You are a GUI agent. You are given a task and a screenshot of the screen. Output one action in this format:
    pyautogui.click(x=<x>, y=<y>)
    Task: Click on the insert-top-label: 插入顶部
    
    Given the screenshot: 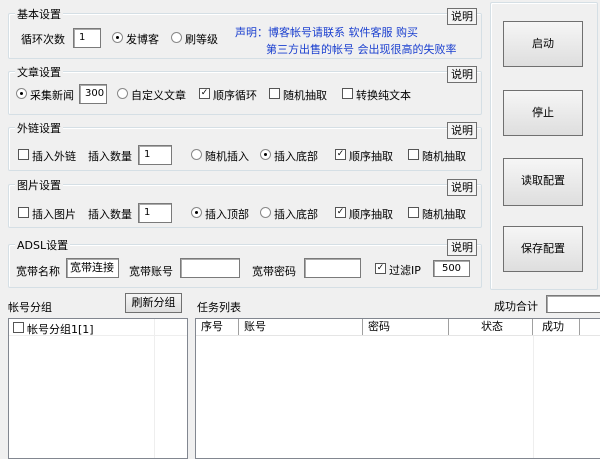 What is the action you would take?
    pyautogui.click(x=227, y=214)
    